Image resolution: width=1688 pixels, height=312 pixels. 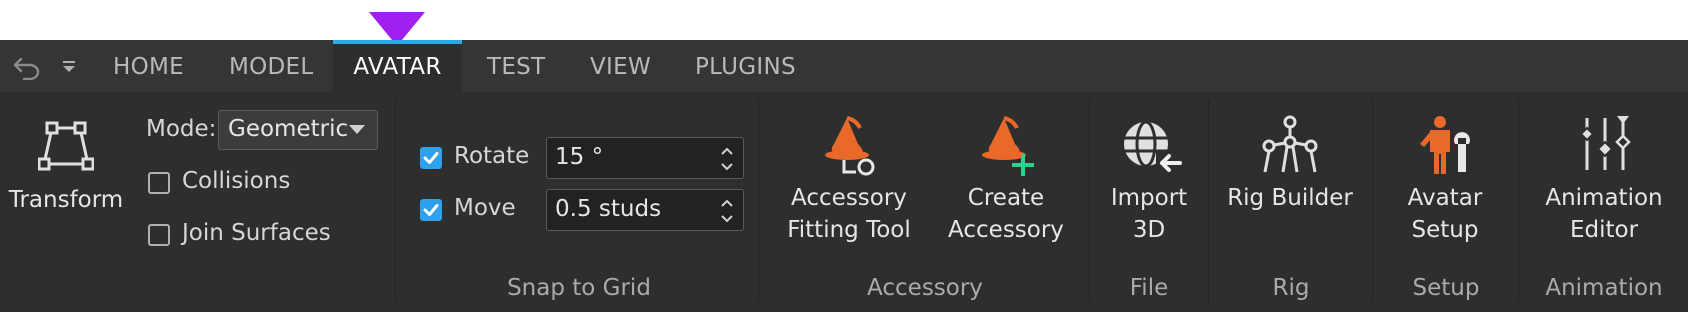 I want to click on collisions-label: Collisions, so click(x=236, y=181).